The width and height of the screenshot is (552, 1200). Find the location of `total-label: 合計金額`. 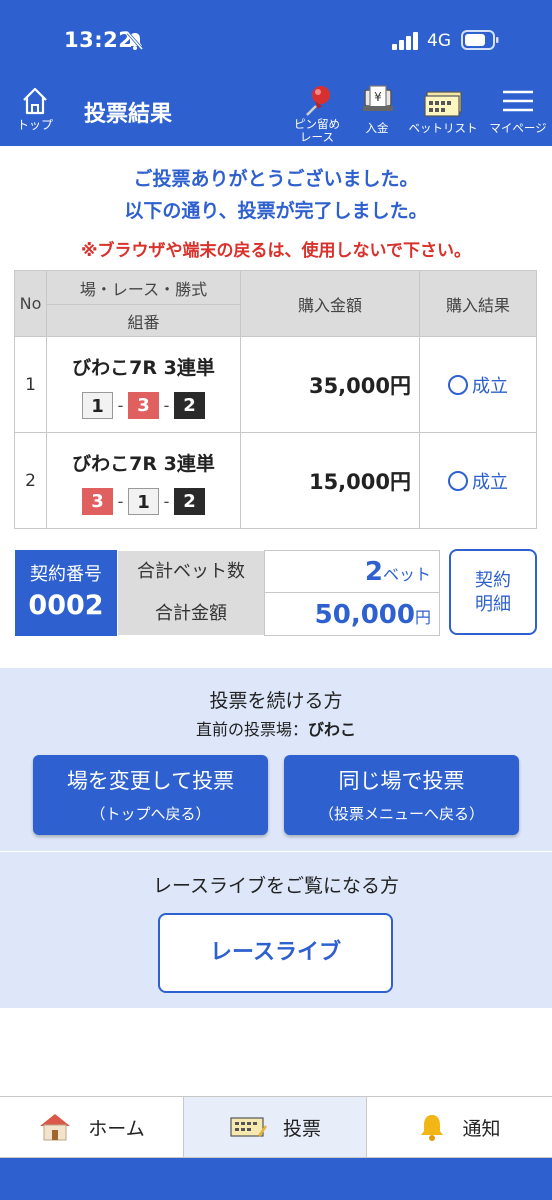

total-label: 合計金額 is located at coordinates (191, 614).